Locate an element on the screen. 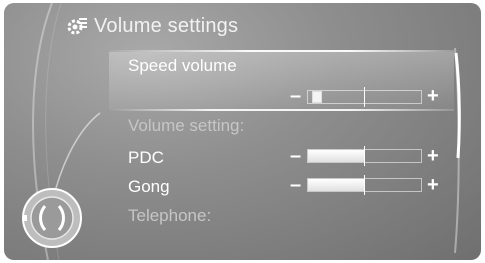  speed-volume-plus-button: + is located at coordinates (433, 96).